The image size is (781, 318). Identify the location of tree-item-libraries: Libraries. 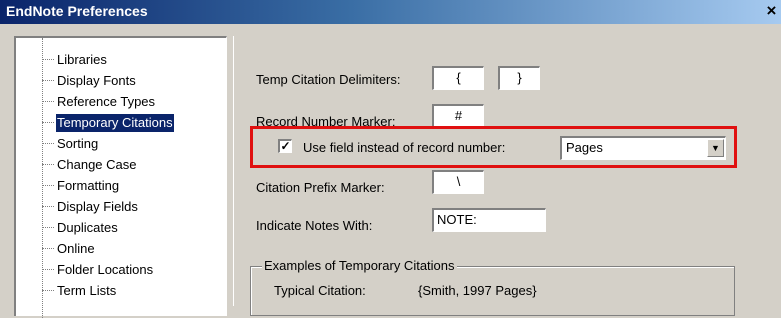
(116, 60).